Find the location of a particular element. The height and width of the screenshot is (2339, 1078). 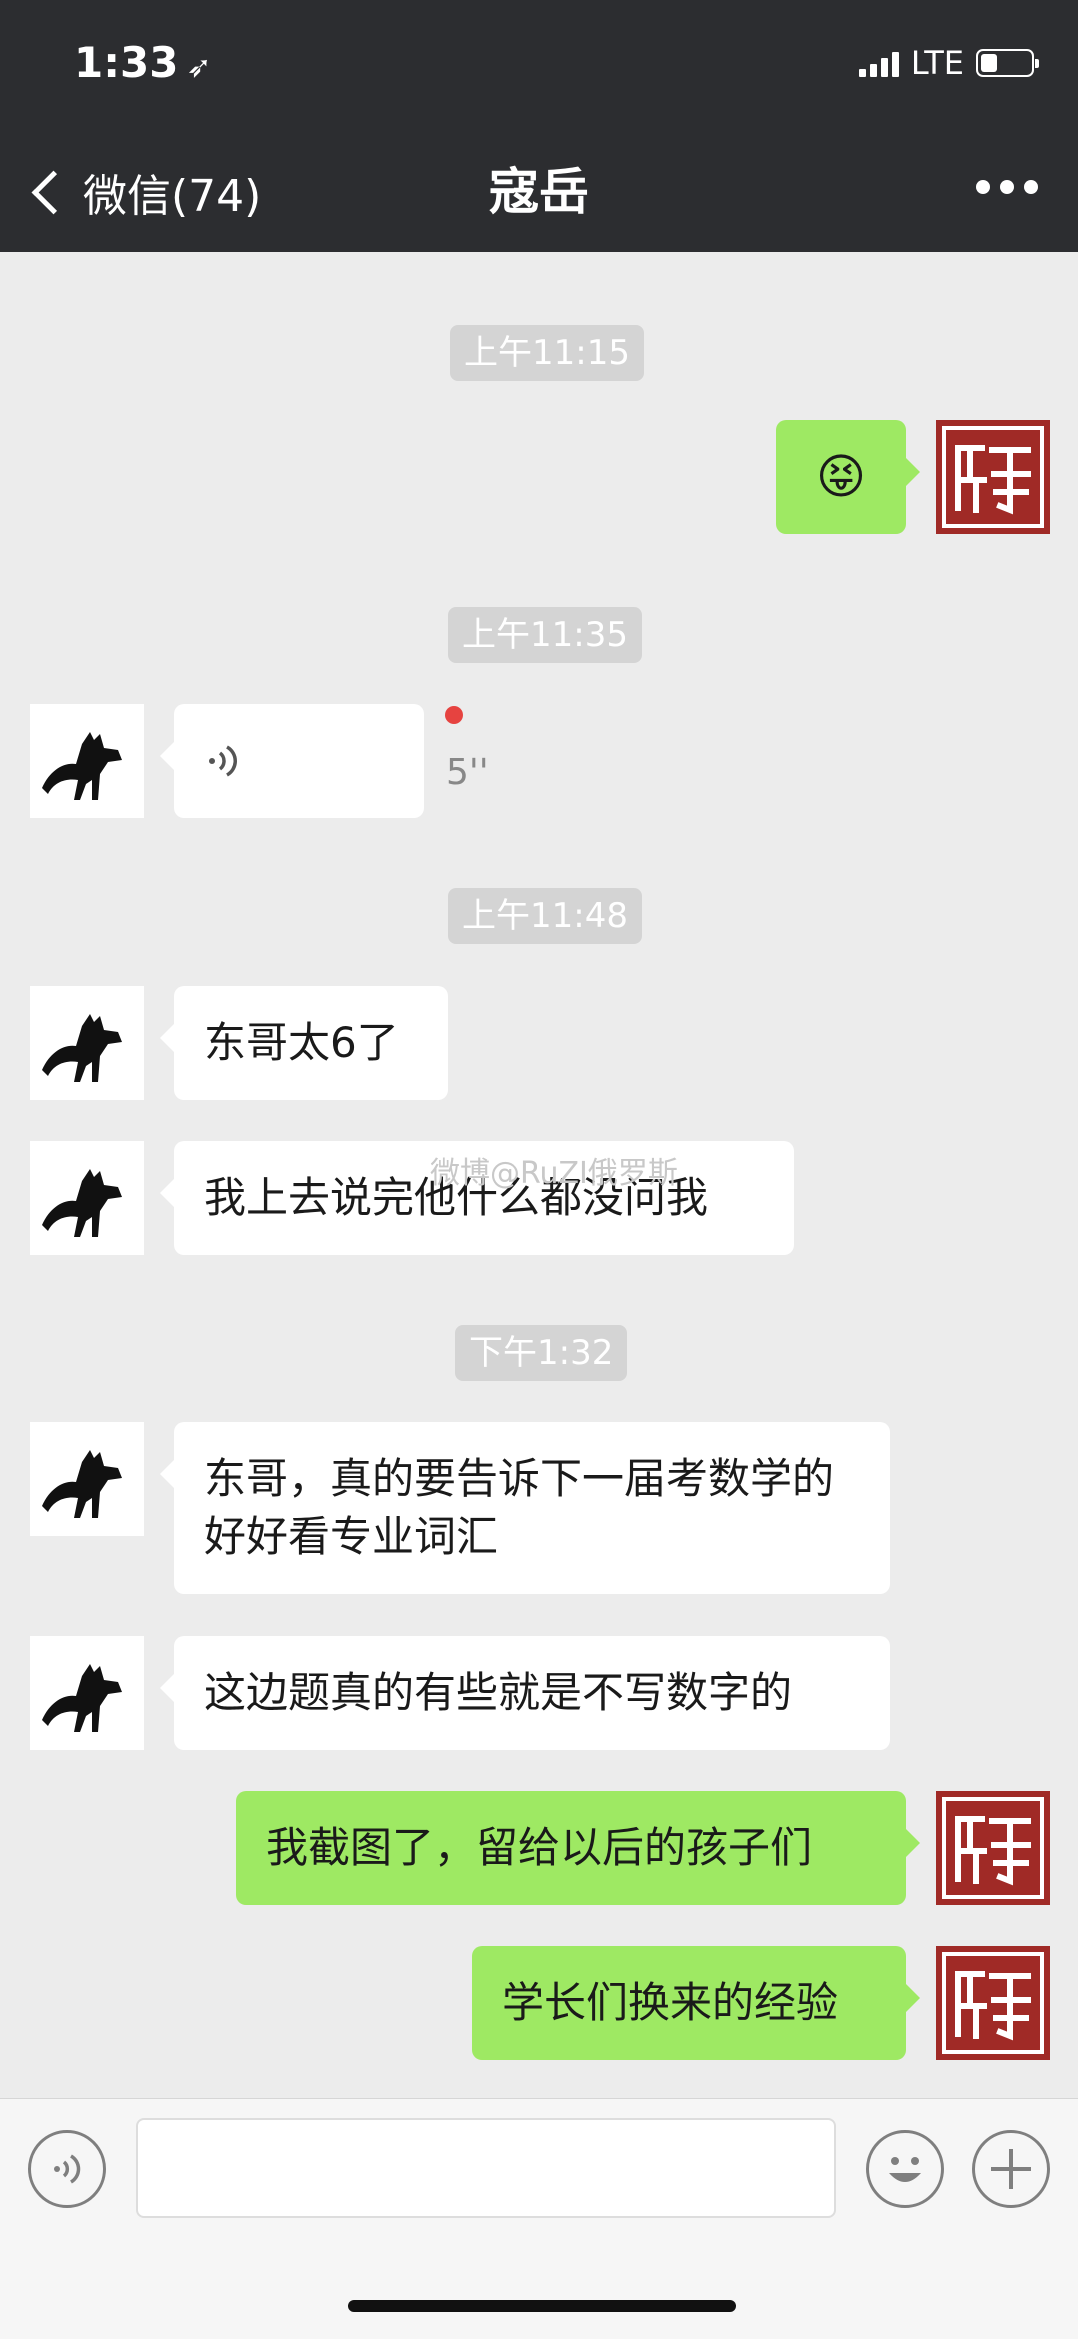

voice-duration: 5'' is located at coordinates (467, 772).